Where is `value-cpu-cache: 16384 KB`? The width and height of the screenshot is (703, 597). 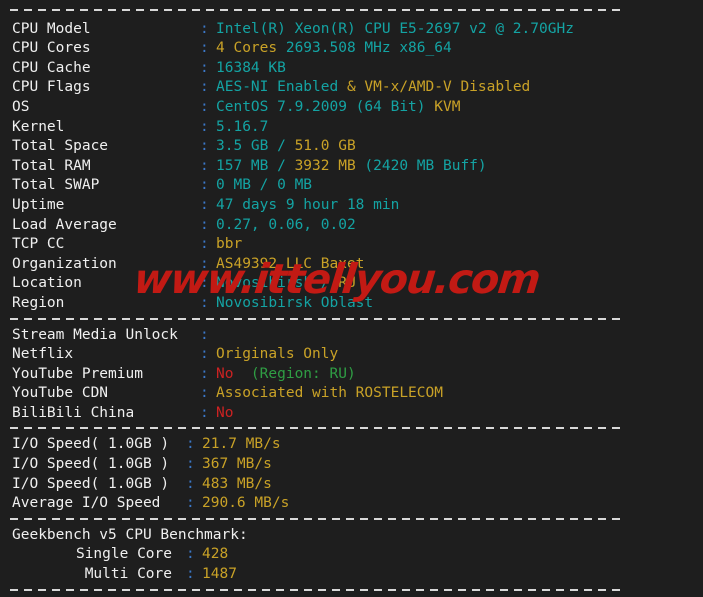
value-cpu-cache: 16384 KB is located at coordinates (251, 67).